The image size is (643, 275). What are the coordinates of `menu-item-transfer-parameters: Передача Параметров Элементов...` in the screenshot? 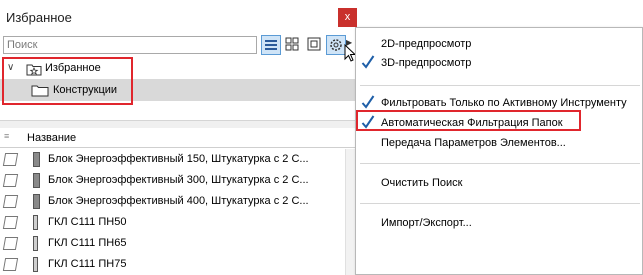 It's located at (499, 143).